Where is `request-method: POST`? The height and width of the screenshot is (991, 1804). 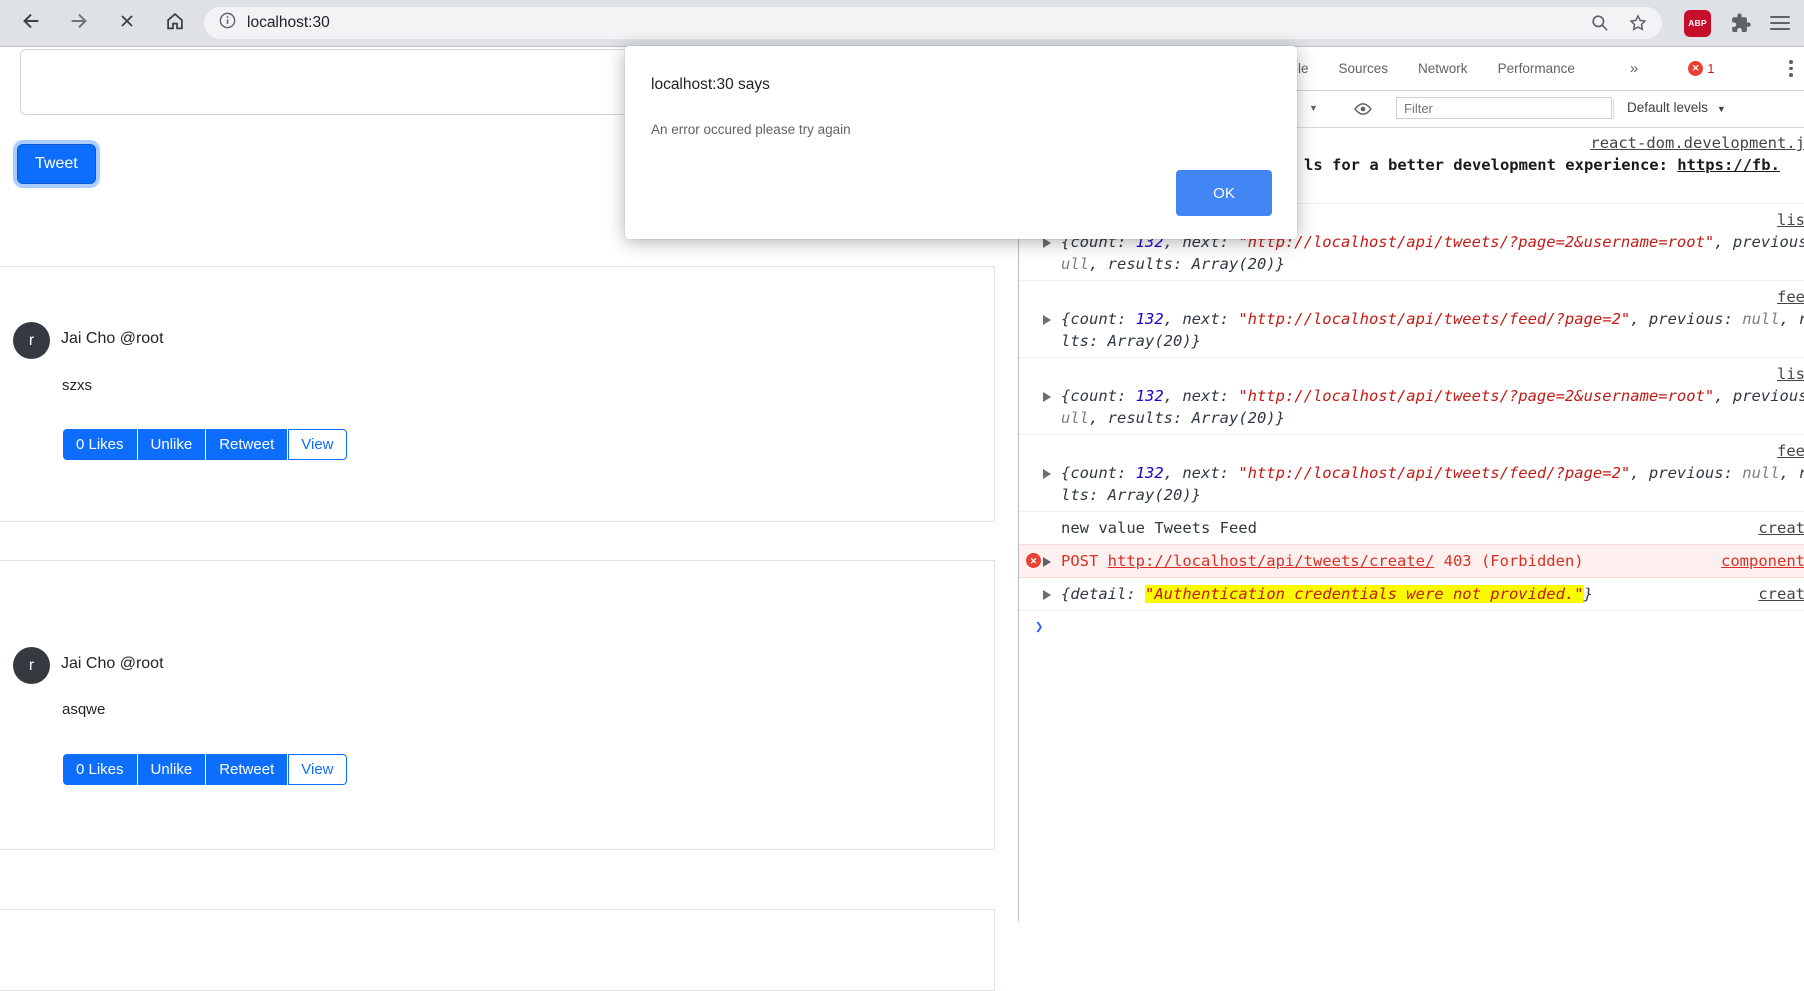
request-method: POST is located at coordinates (1084, 561).